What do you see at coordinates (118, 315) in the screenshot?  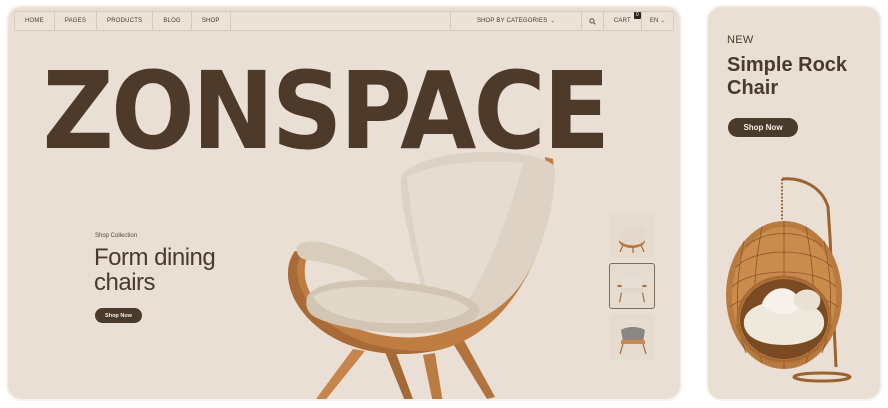 I see `shop-now-button: Shop Now` at bounding box center [118, 315].